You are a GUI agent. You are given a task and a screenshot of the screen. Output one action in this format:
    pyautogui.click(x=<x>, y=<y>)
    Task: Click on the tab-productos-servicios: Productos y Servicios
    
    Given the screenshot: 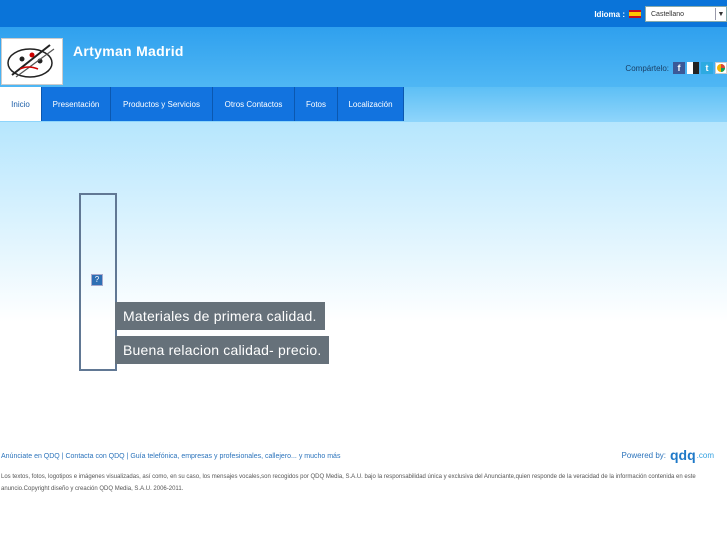 What is the action you would take?
    pyautogui.click(x=162, y=104)
    